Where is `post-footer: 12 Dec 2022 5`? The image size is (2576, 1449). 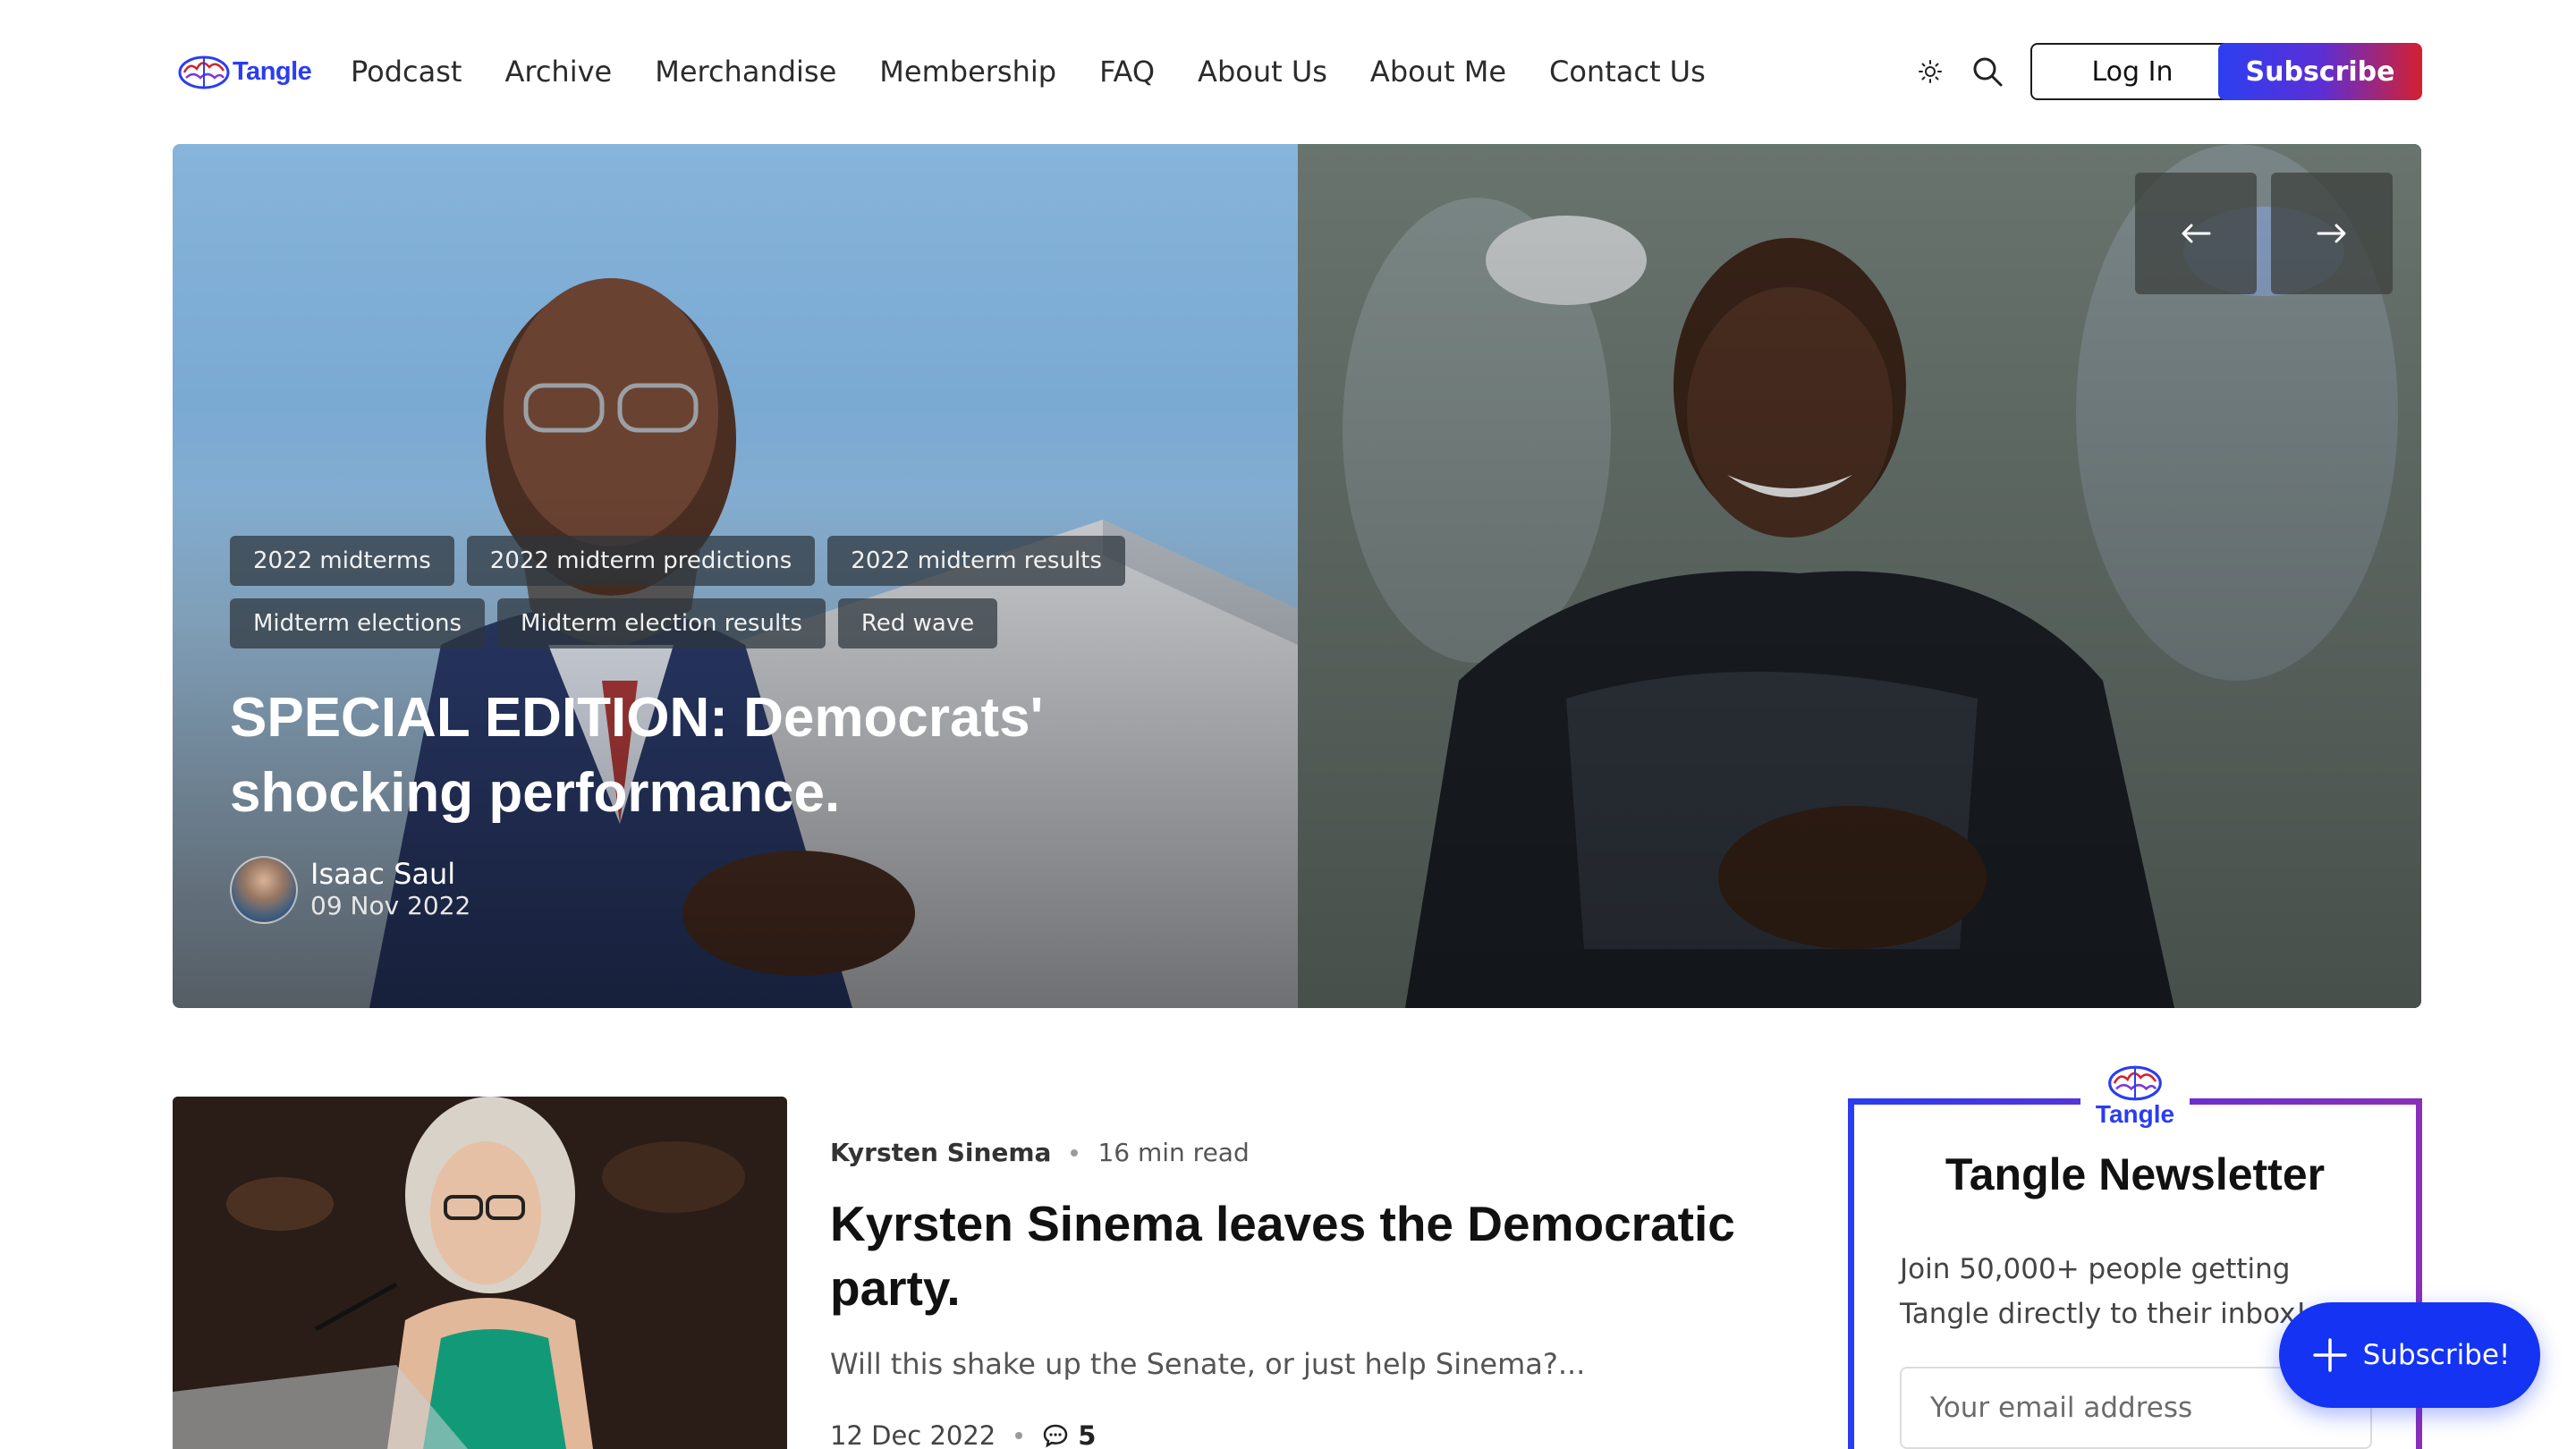 post-footer: 12 Dec 2022 5 is located at coordinates (963, 1434).